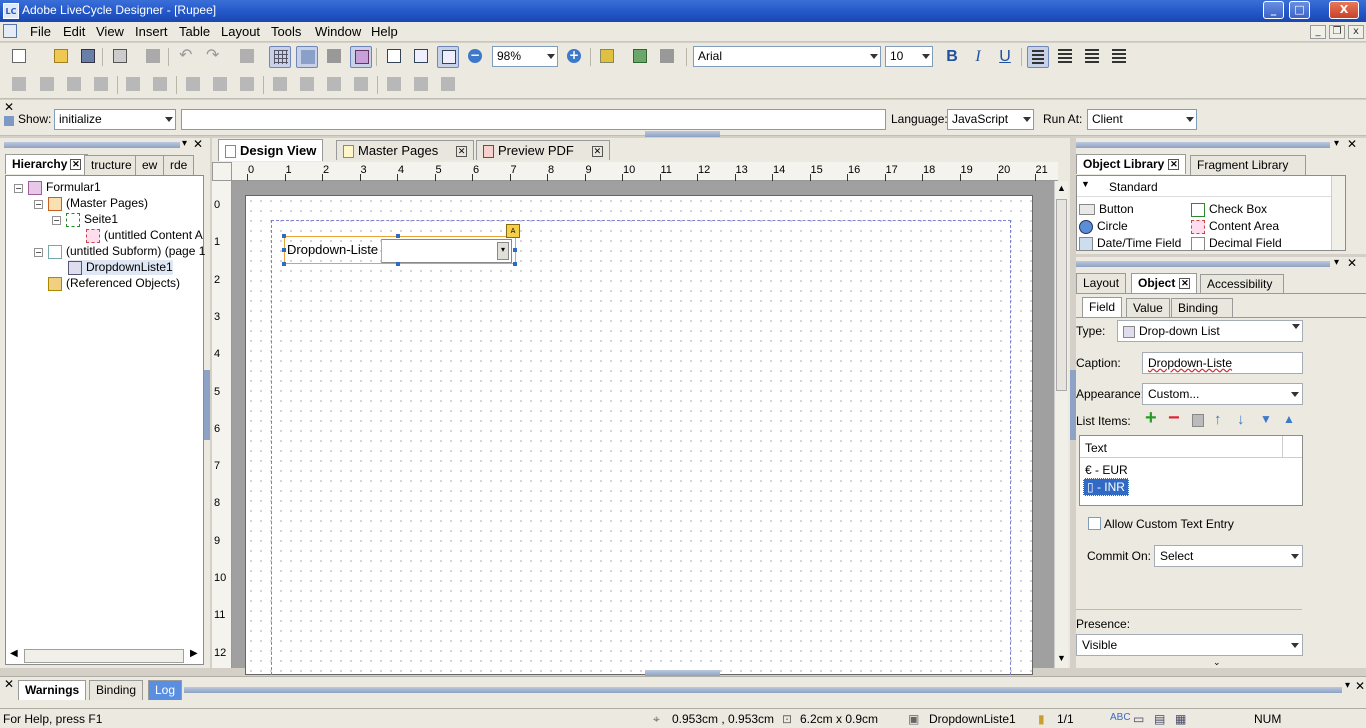  What do you see at coordinates (1005, 57) in the screenshot?
I see `underline-button: U` at bounding box center [1005, 57].